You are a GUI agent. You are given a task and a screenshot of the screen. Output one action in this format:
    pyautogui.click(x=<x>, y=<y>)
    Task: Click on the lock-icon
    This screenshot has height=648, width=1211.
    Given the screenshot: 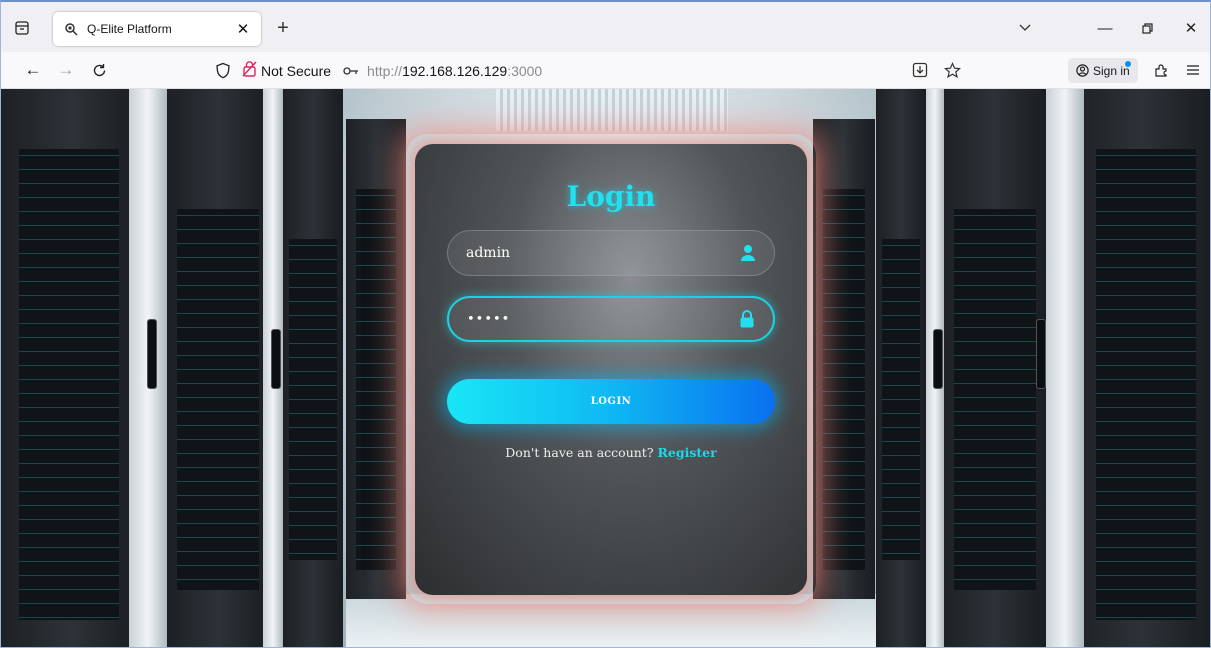 What is the action you would take?
    pyautogui.click(x=747, y=319)
    